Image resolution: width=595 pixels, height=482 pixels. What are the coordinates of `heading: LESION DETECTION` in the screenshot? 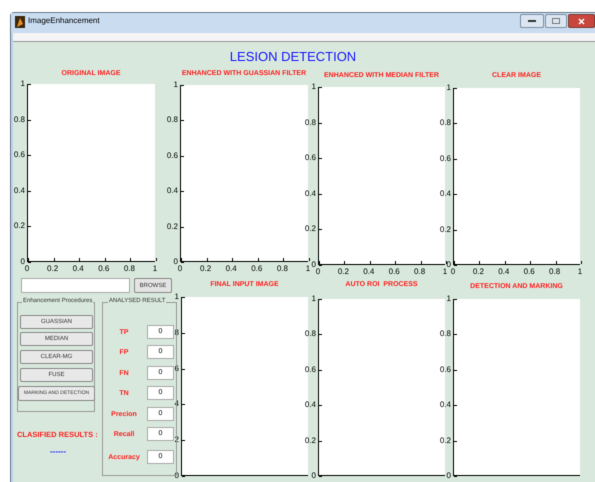 It's located at (293, 56).